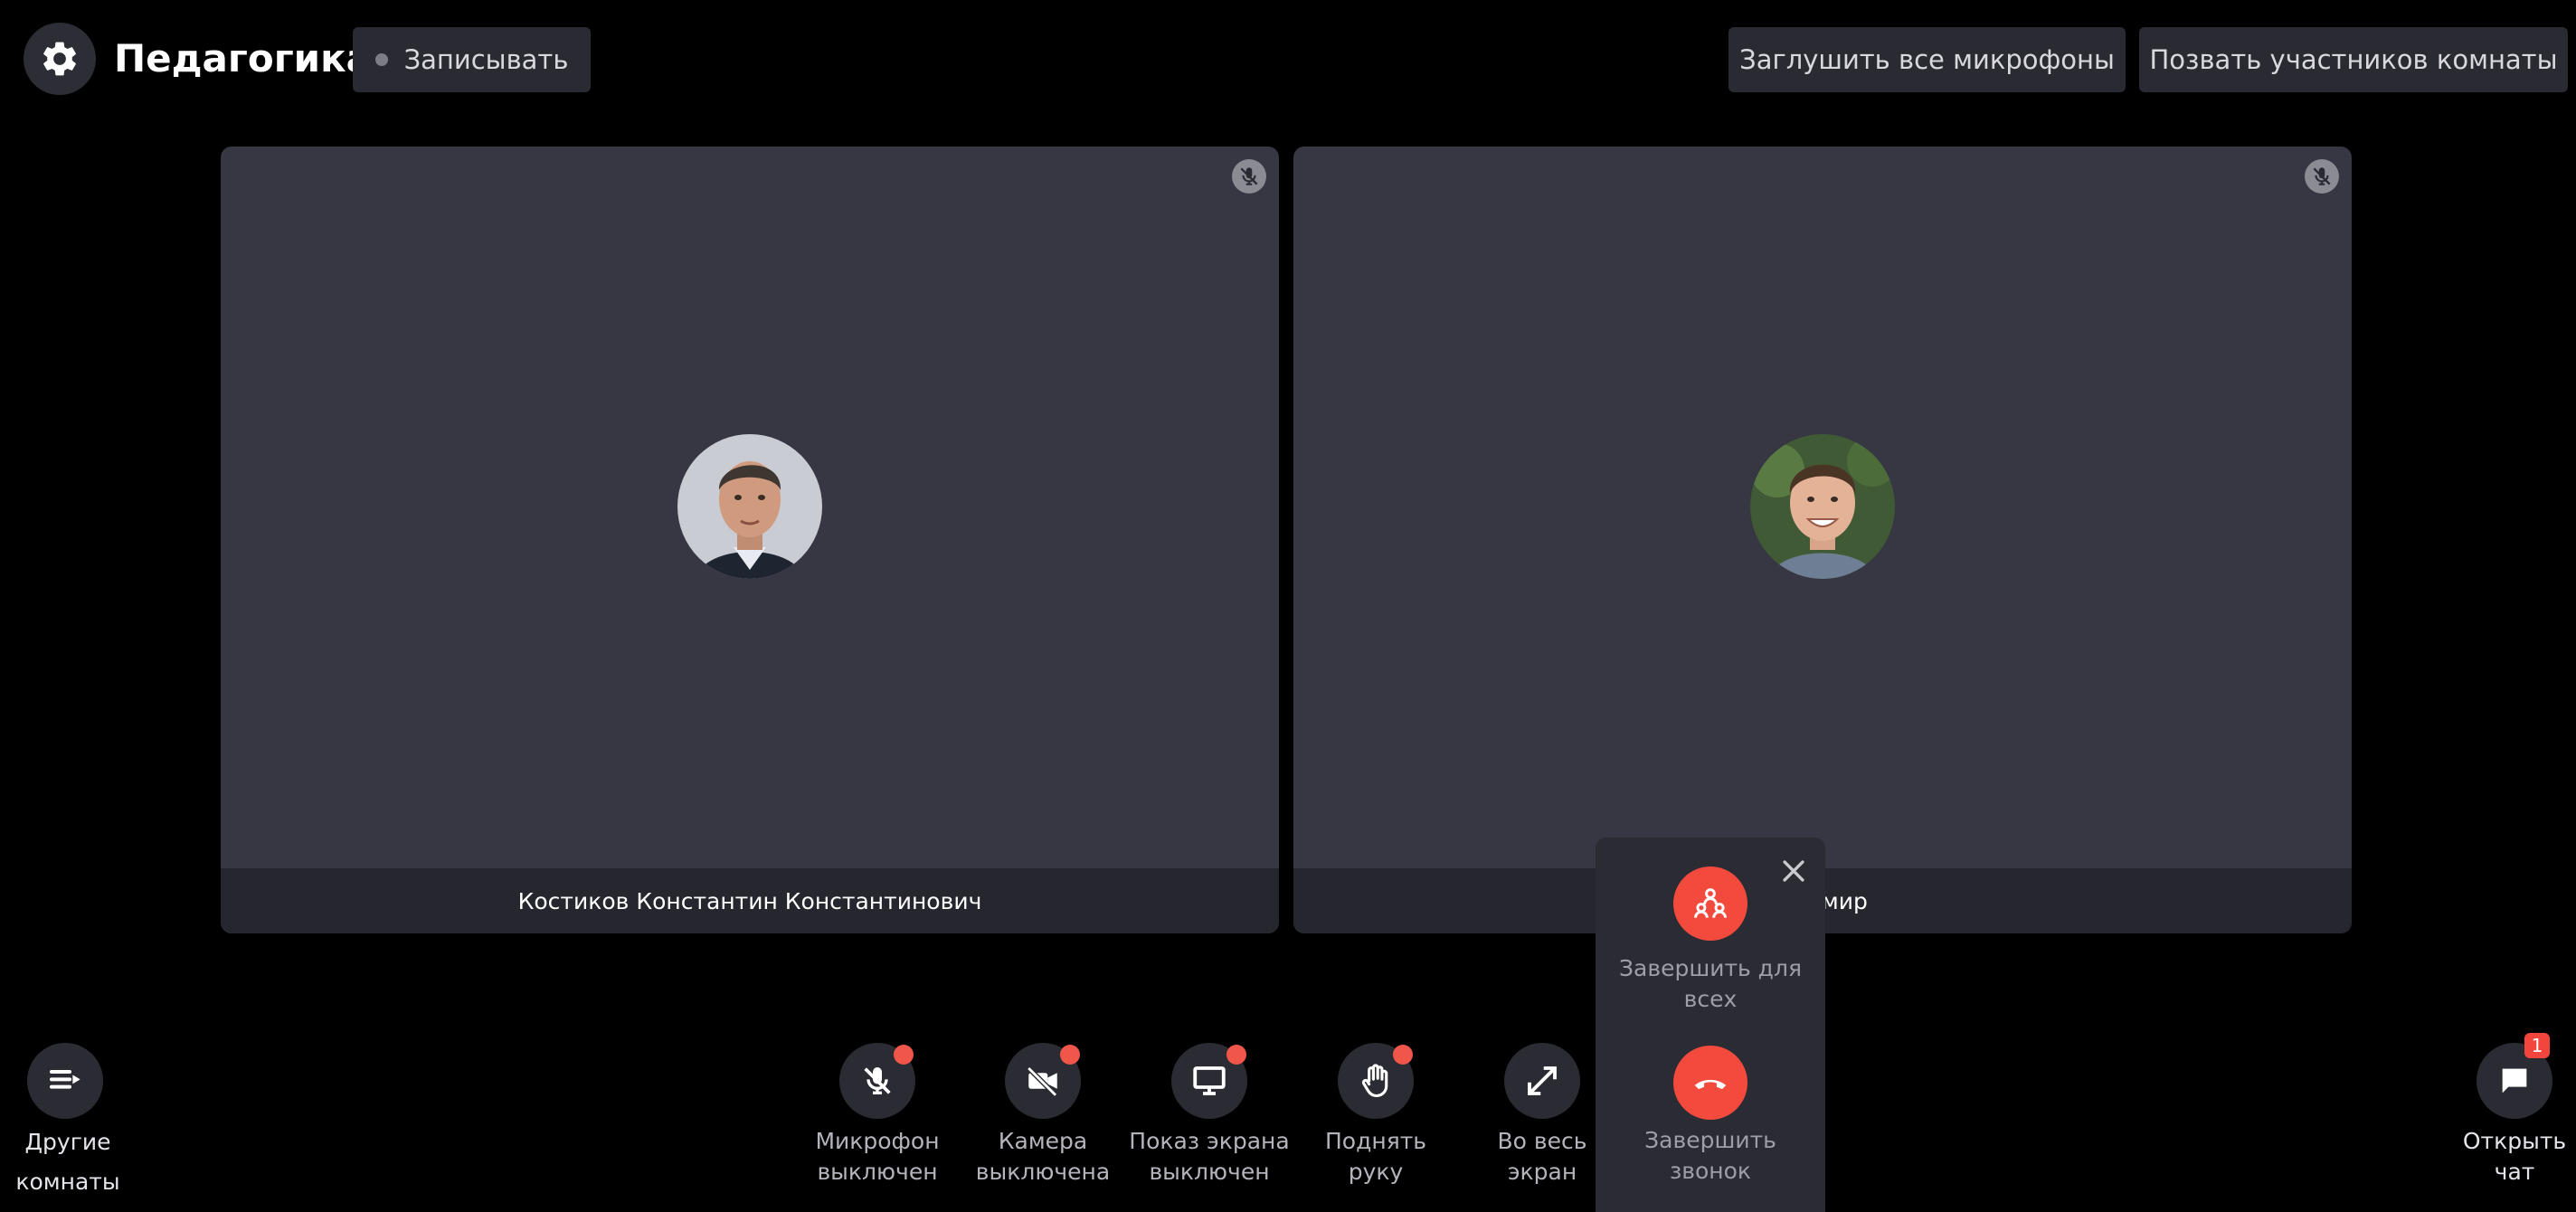 This screenshot has width=2576, height=1212. Describe the element at coordinates (1375, 1156) in the screenshot. I see `raise-hand-label: Поднять руку` at that location.